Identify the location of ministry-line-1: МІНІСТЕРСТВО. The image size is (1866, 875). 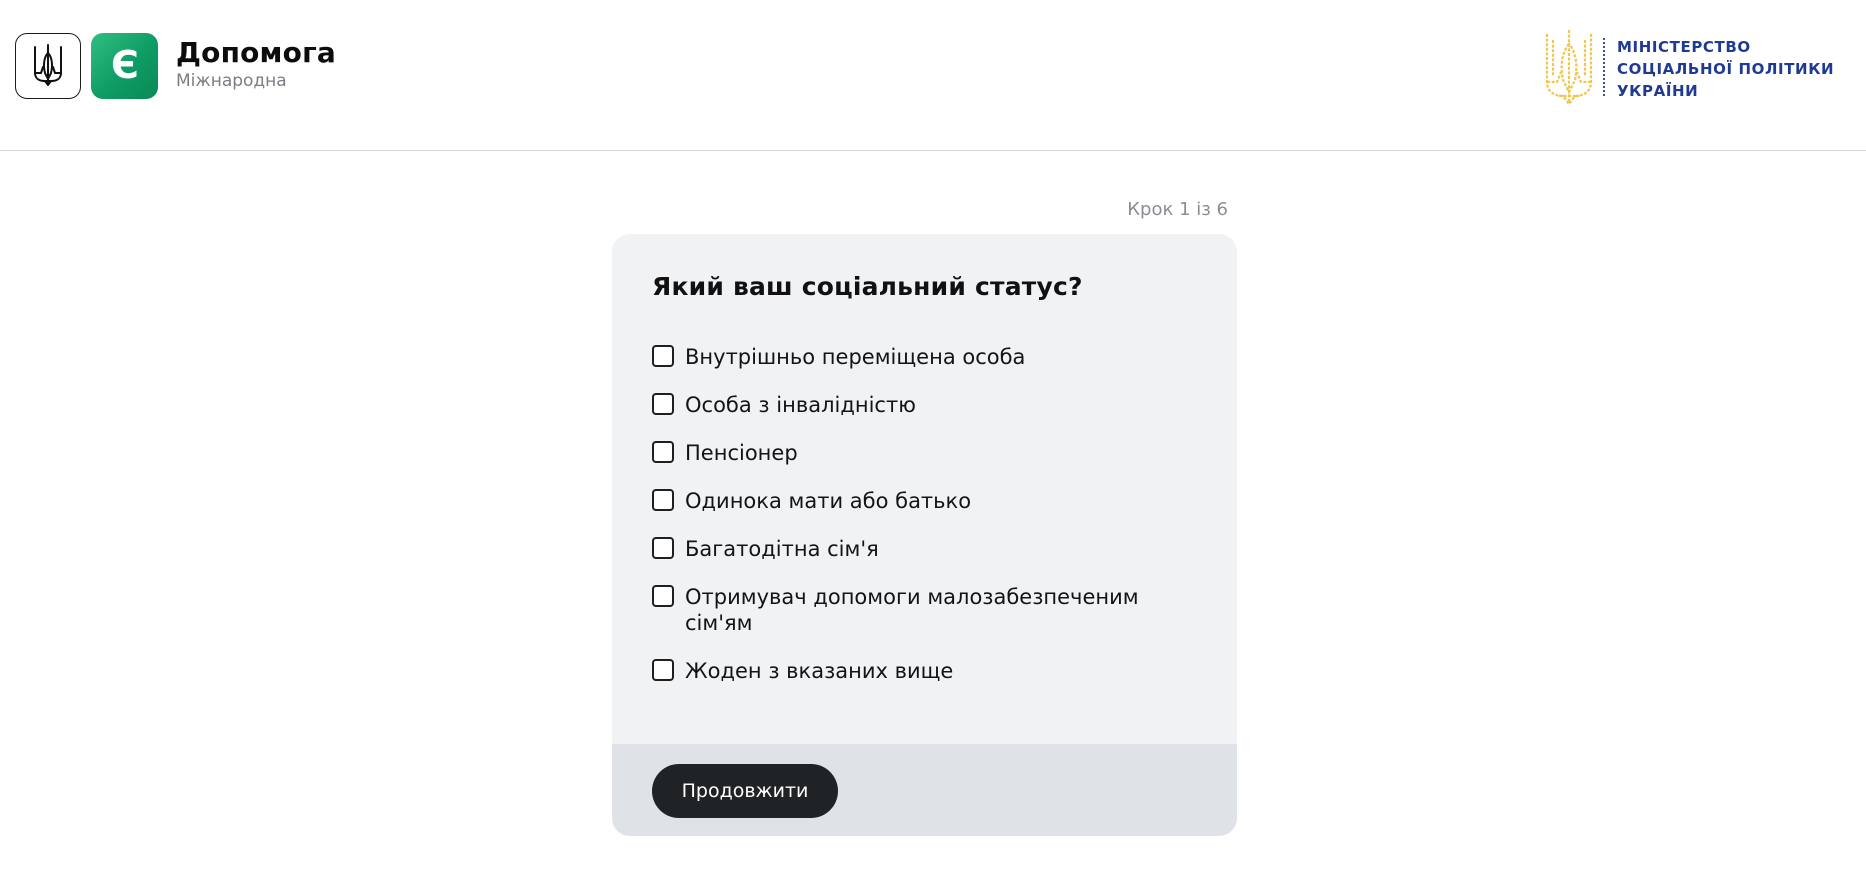
(1684, 47).